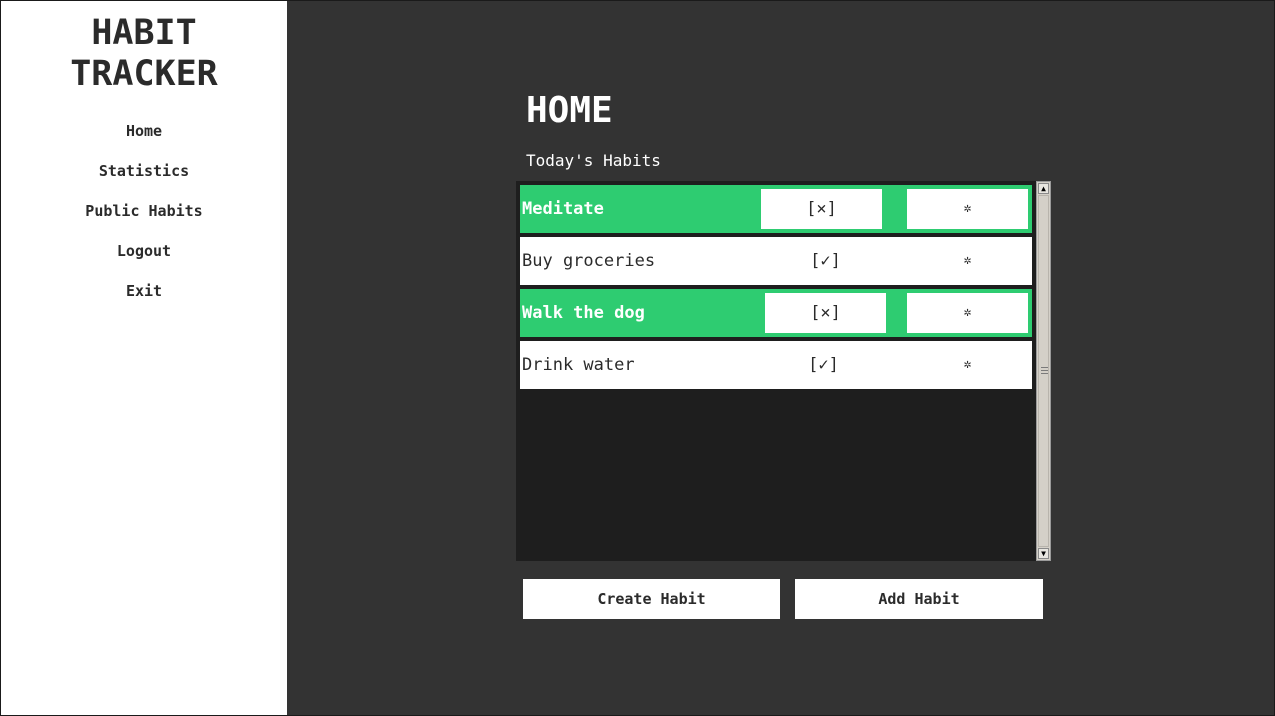 Image resolution: width=1275 pixels, height=716 pixels. I want to click on nav-item-home: Home, so click(144, 139).